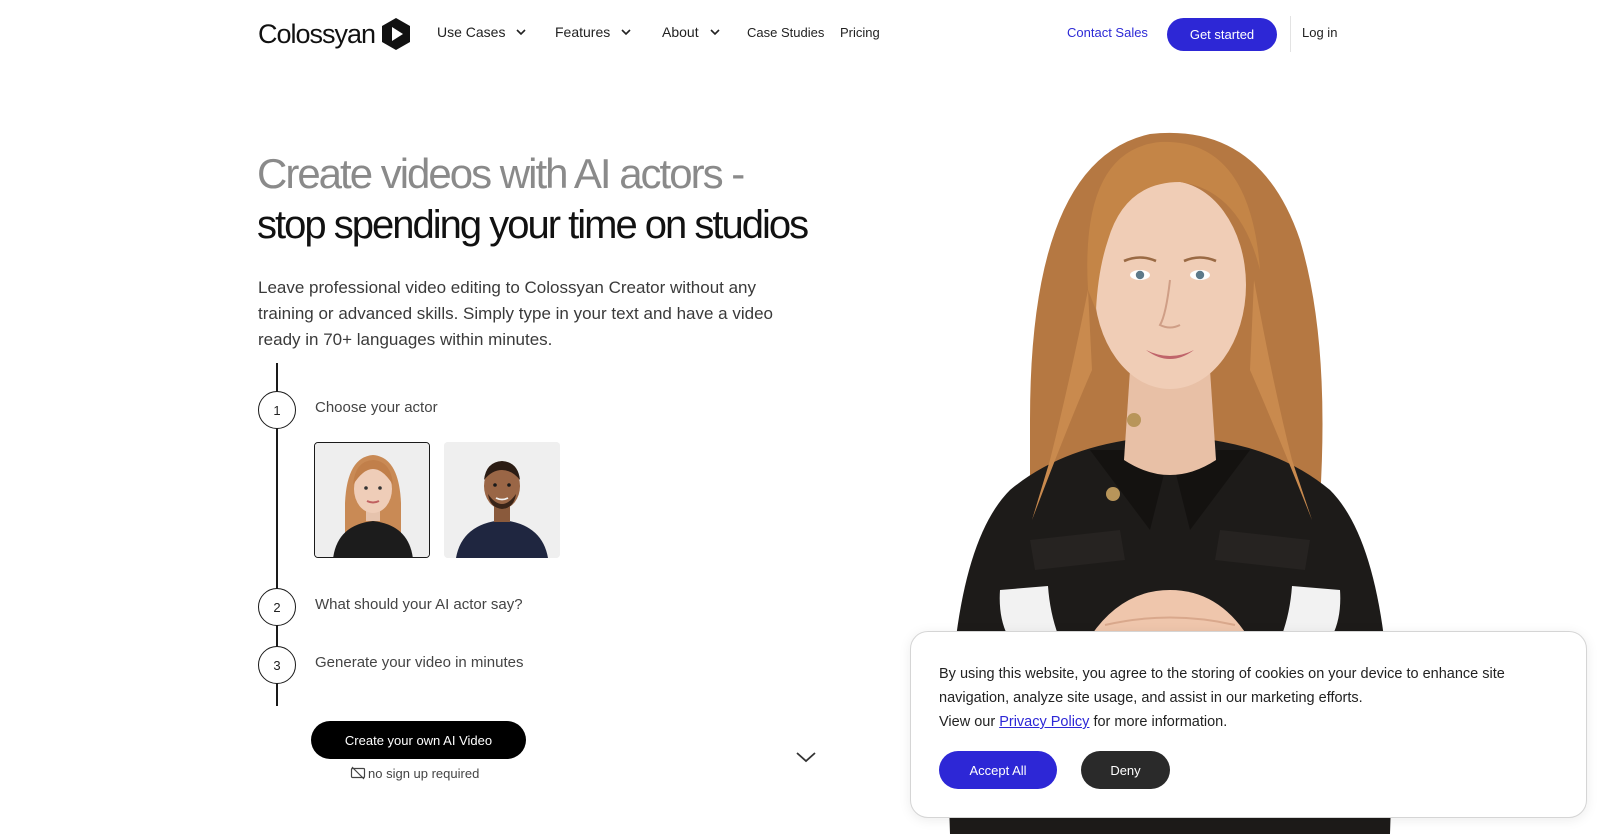 The height and width of the screenshot is (834, 1600). I want to click on nav-use-cases-label: Use Cases, so click(471, 32).